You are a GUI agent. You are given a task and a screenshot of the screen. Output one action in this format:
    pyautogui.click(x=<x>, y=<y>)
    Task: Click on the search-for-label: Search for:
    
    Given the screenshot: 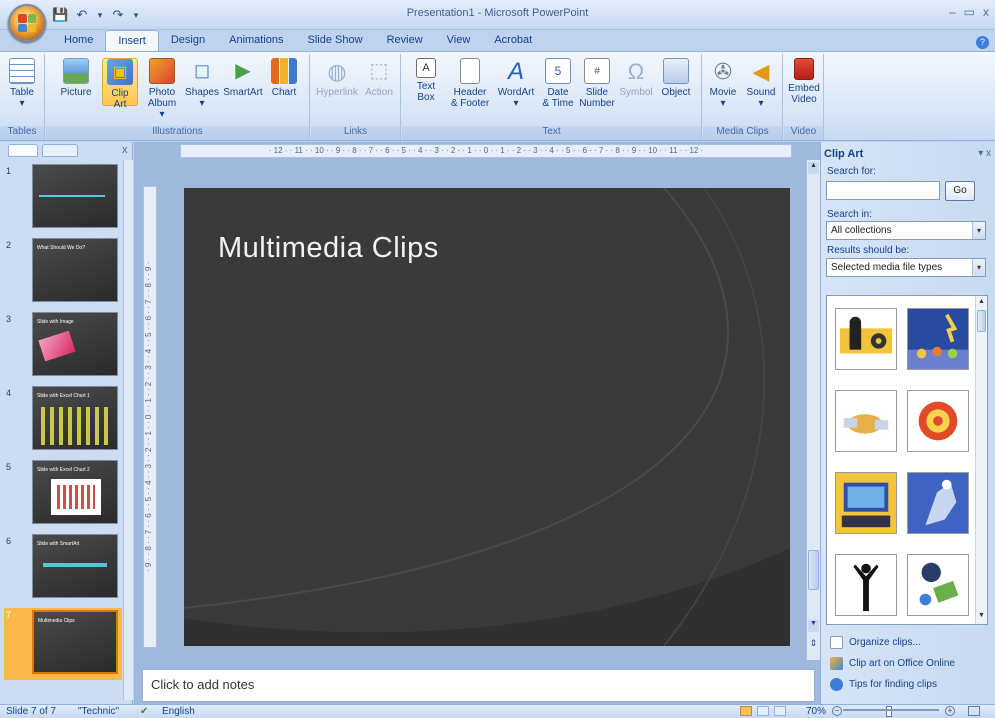 What is the action you would take?
    pyautogui.click(x=851, y=171)
    